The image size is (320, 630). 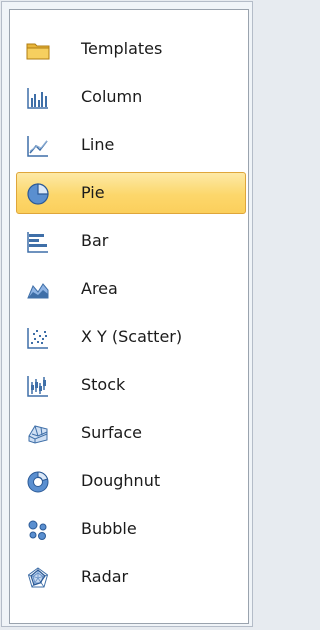 What do you see at coordinates (95, 240) in the screenshot?
I see `list-item-label: Bar` at bounding box center [95, 240].